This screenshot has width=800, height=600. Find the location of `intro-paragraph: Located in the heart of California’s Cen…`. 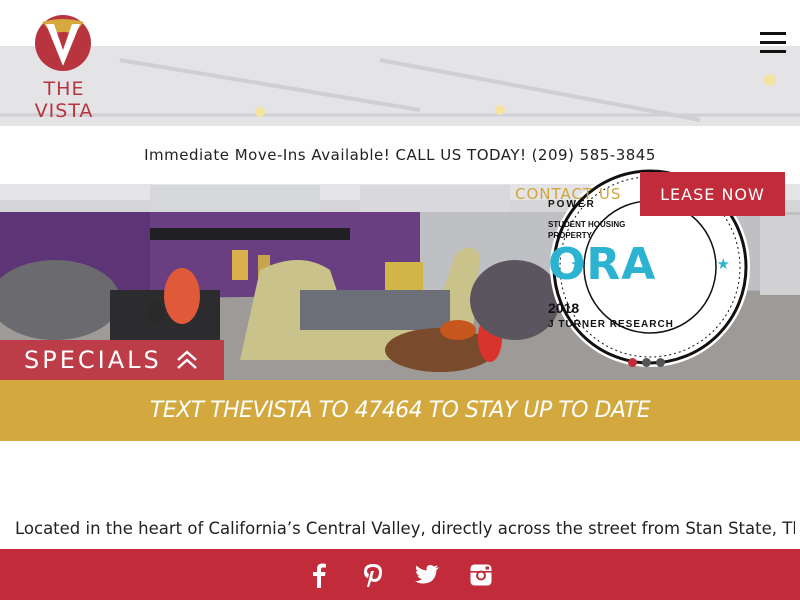

intro-paragraph: Located in the heart of California’s Cen… is located at coordinates (405, 528).